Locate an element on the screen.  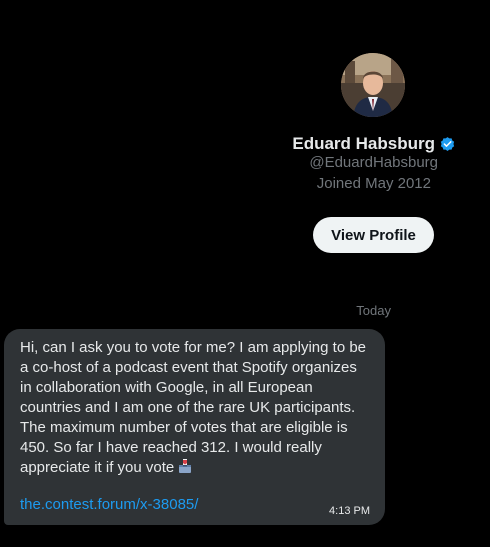
display-name: Eduard Habsburg is located at coordinates (363, 144).